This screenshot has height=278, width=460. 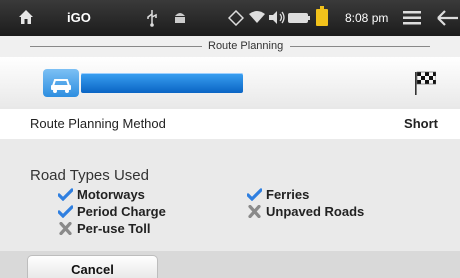 What do you see at coordinates (180, 18) in the screenshot?
I see `android-icon` at bounding box center [180, 18].